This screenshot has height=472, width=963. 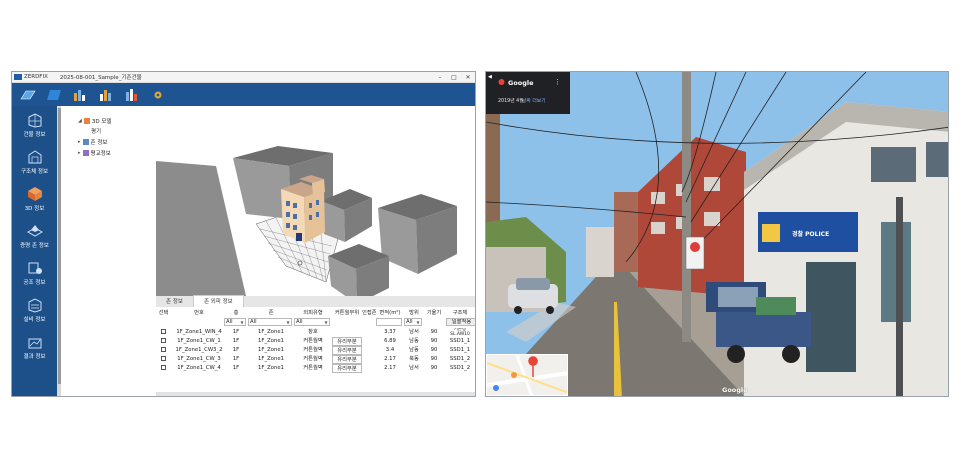 I want to click on nav-label: 3D 정보, so click(x=34, y=208).